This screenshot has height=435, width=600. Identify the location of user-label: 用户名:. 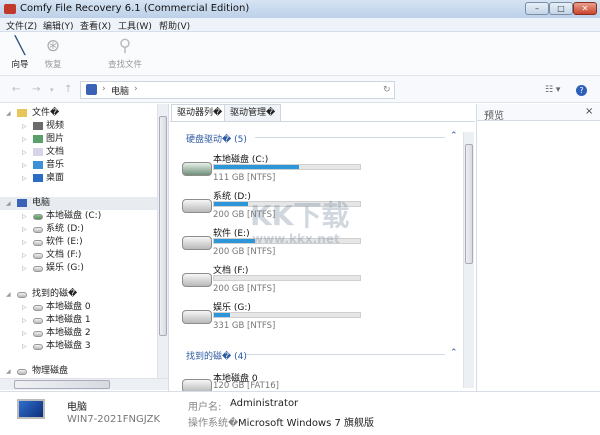
(205, 407).